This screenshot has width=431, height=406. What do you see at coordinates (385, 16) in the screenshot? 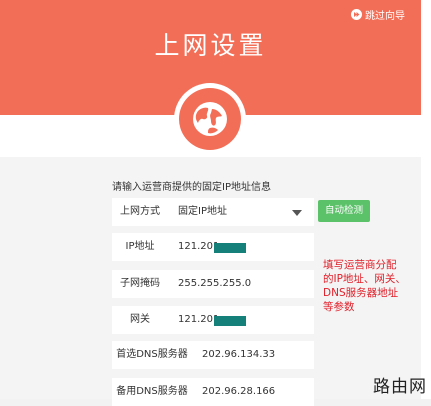
I see `skip-wizard-label: 跳过向导` at bounding box center [385, 16].